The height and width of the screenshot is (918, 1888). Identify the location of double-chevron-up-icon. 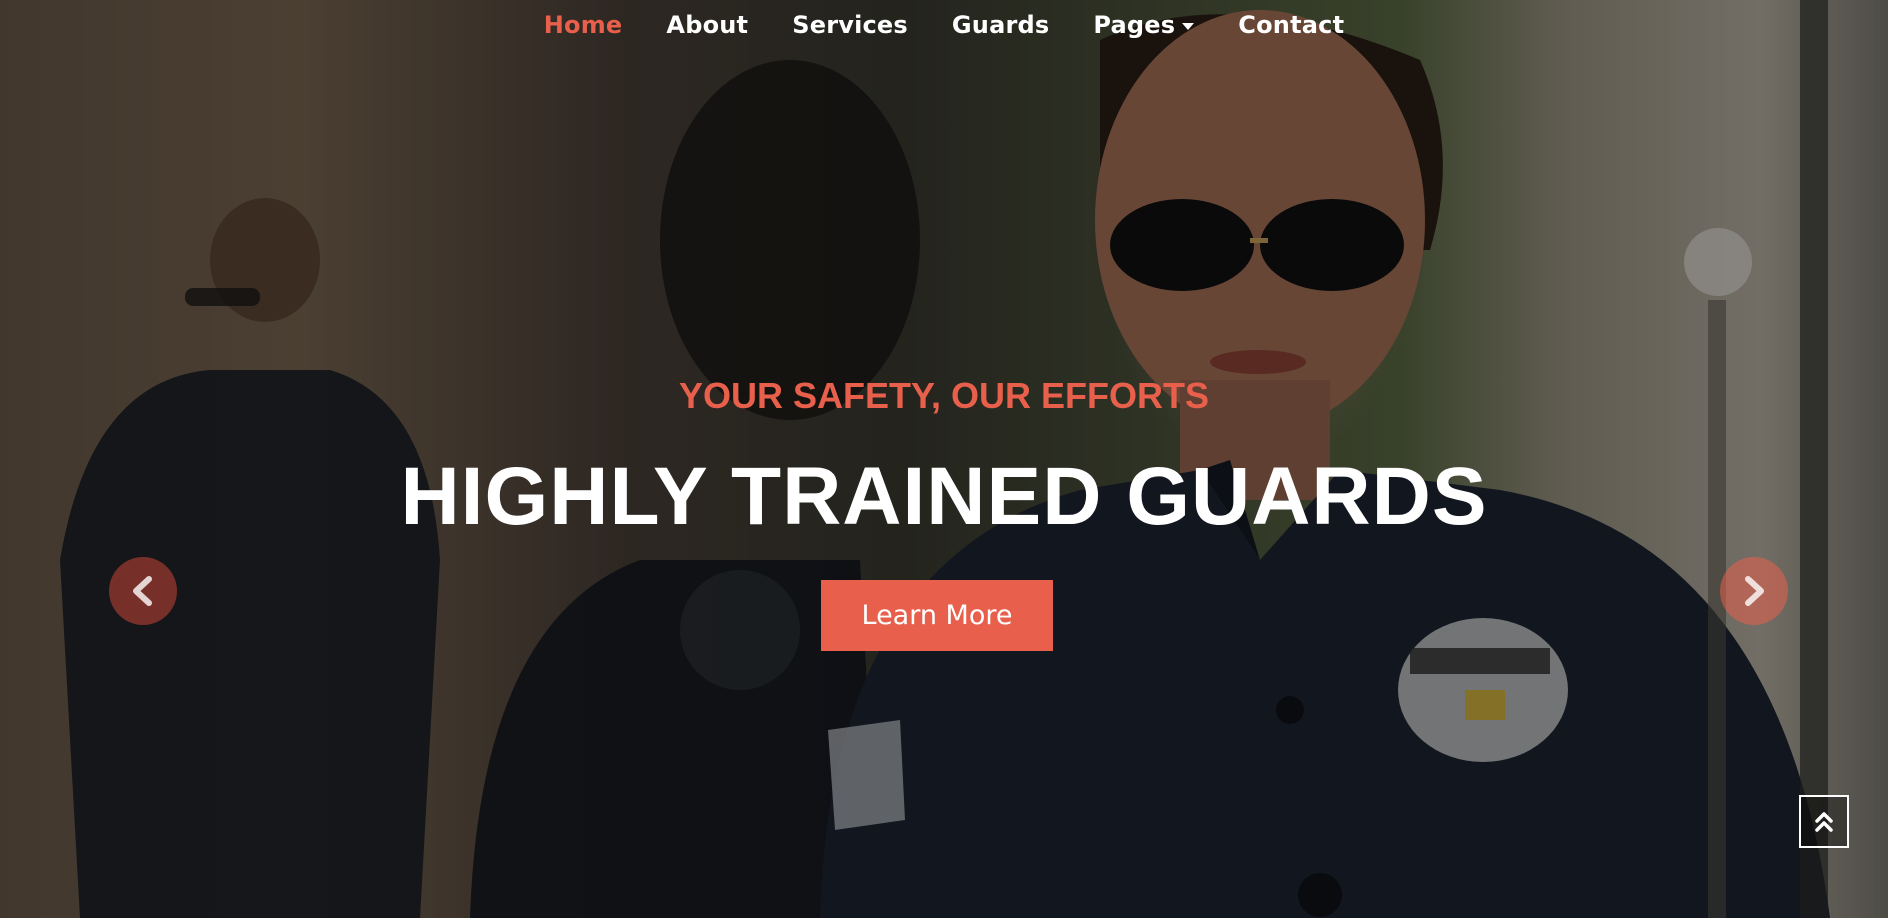
(1824, 821).